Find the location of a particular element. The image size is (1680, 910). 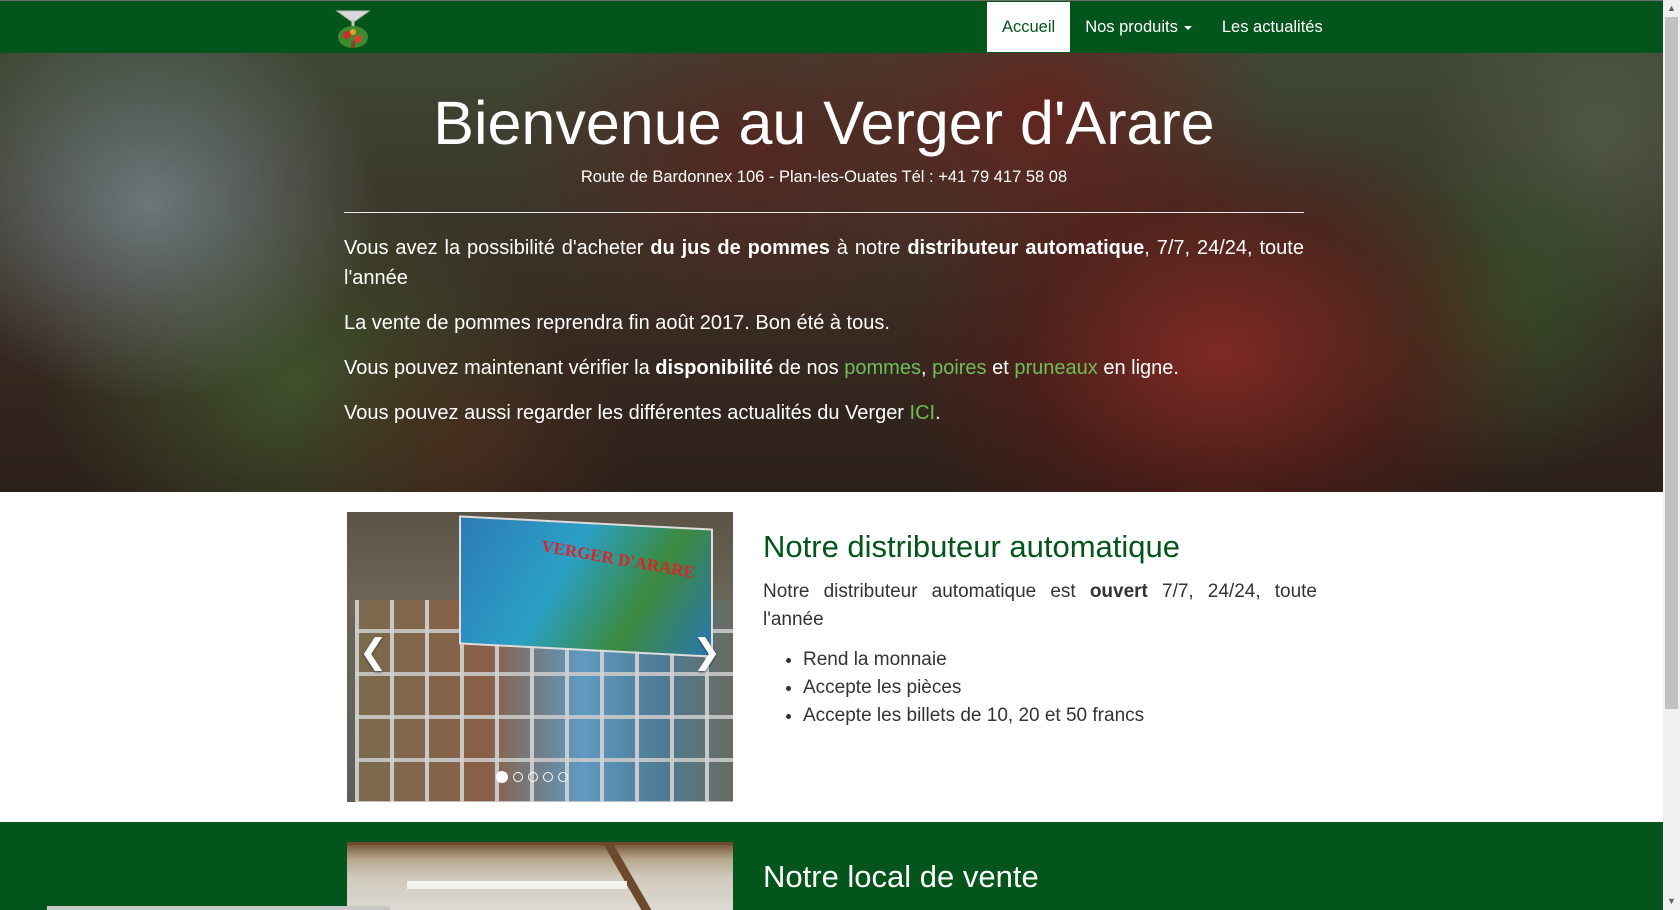

carousel-indicators is located at coordinates (532, 777).